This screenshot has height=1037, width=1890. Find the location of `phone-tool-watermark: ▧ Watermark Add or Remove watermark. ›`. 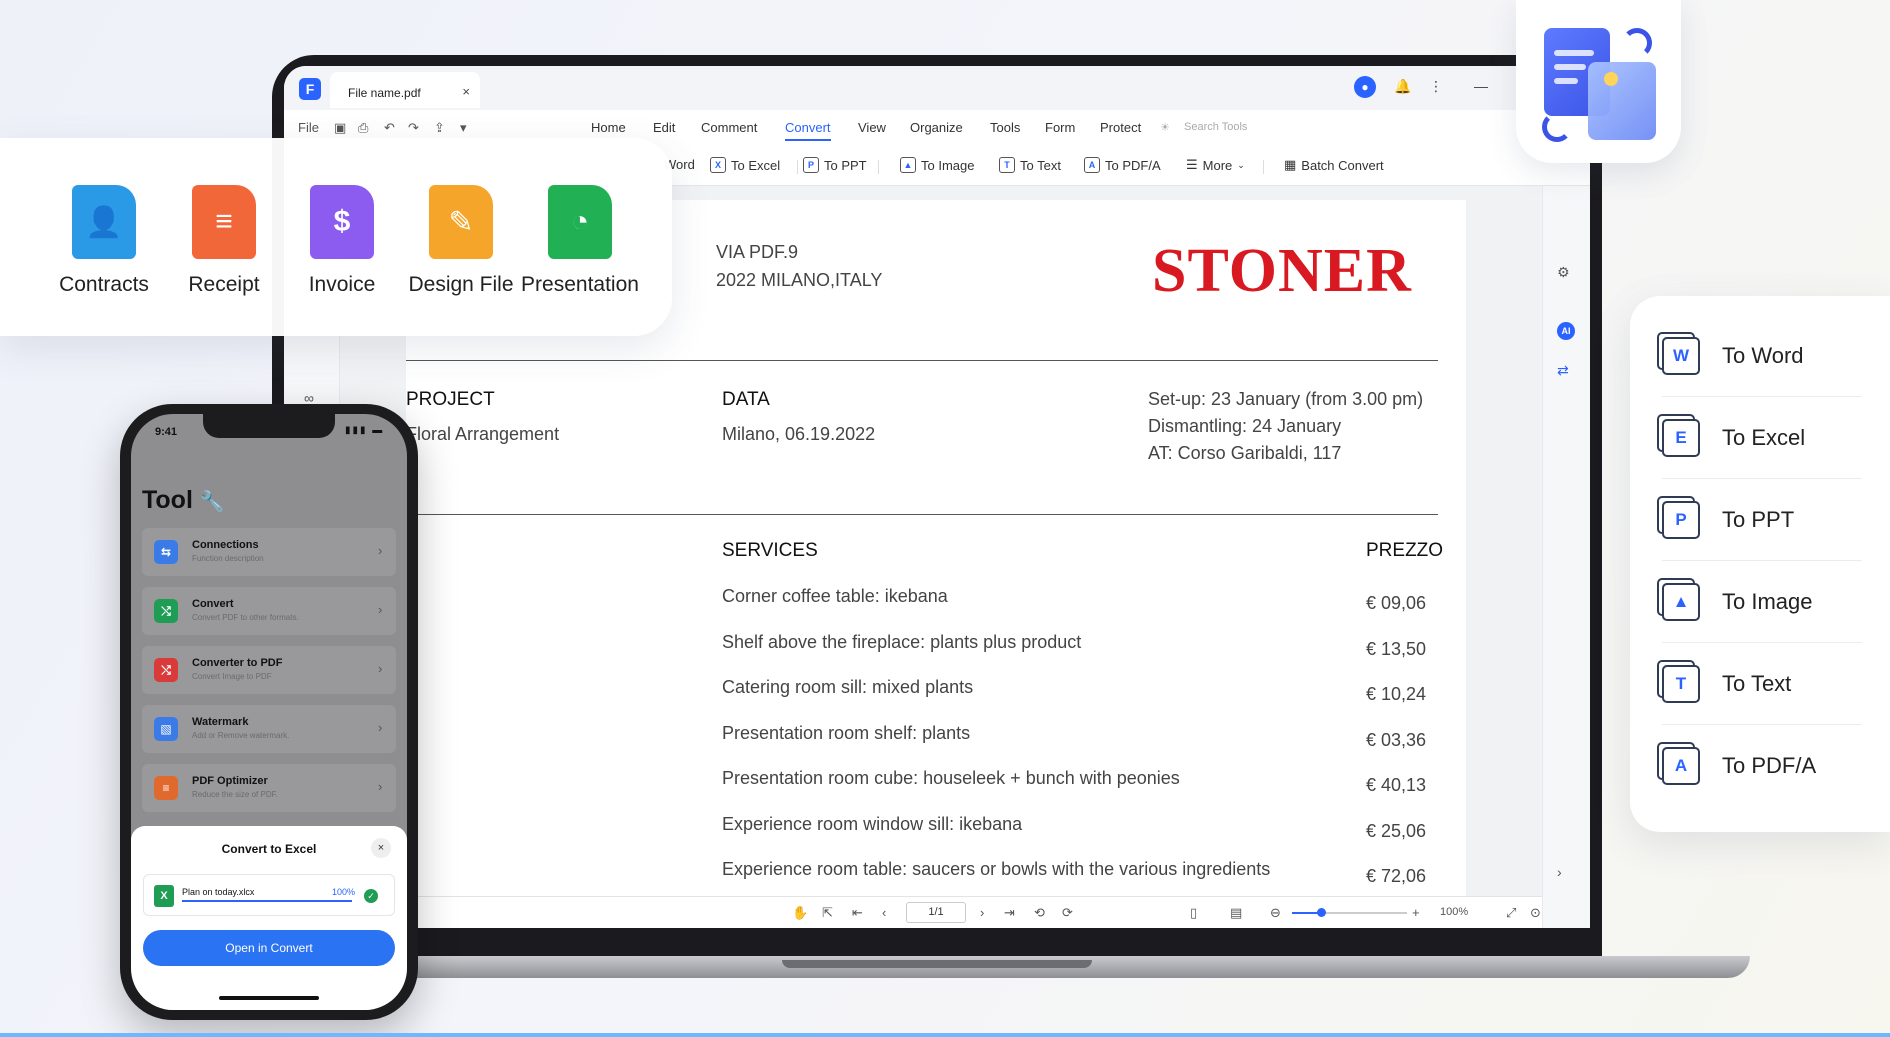

phone-tool-watermark: ▧ Watermark Add or Remove watermark. › is located at coordinates (269, 729).